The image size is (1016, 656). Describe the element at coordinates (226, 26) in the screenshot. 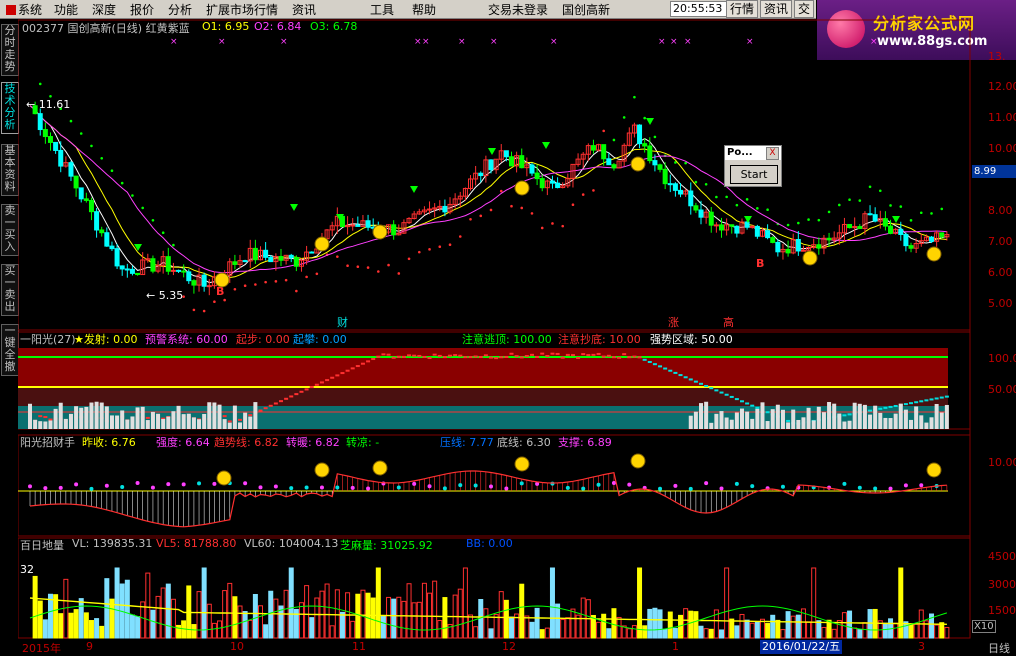

I see `o1-value: O1: 6.95` at that location.